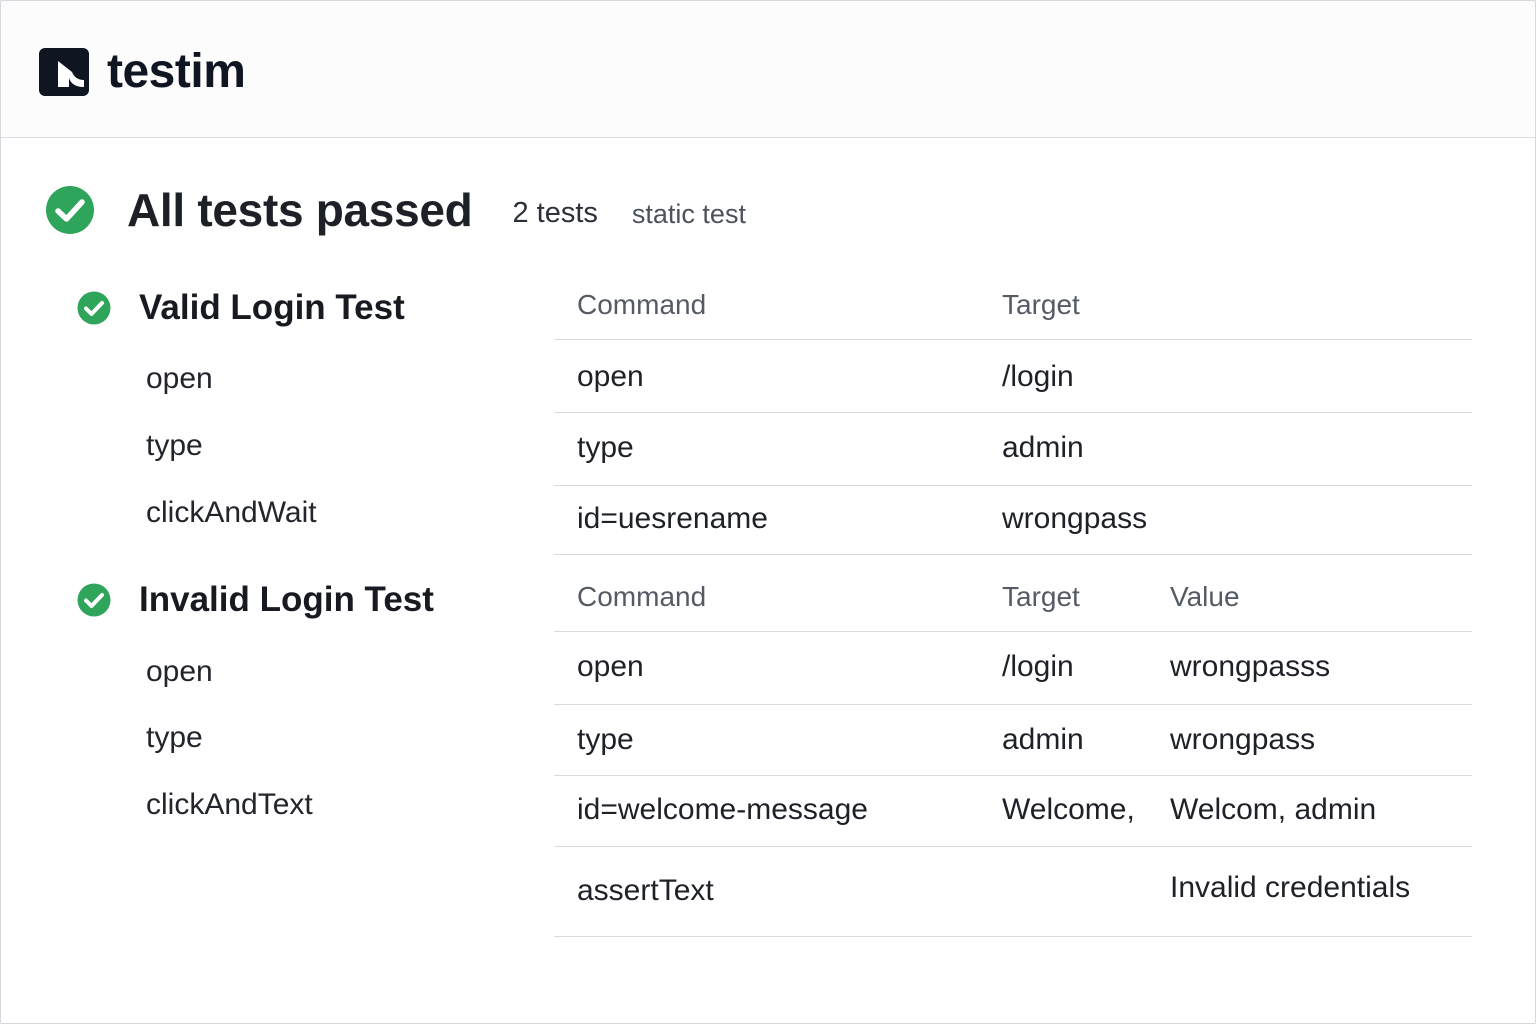 This screenshot has width=1536, height=1024. What do you see at coordinates (1243, 739) in the screenshot?
I see `value-cell: wrongpass` at bounding box center [1243, 739].